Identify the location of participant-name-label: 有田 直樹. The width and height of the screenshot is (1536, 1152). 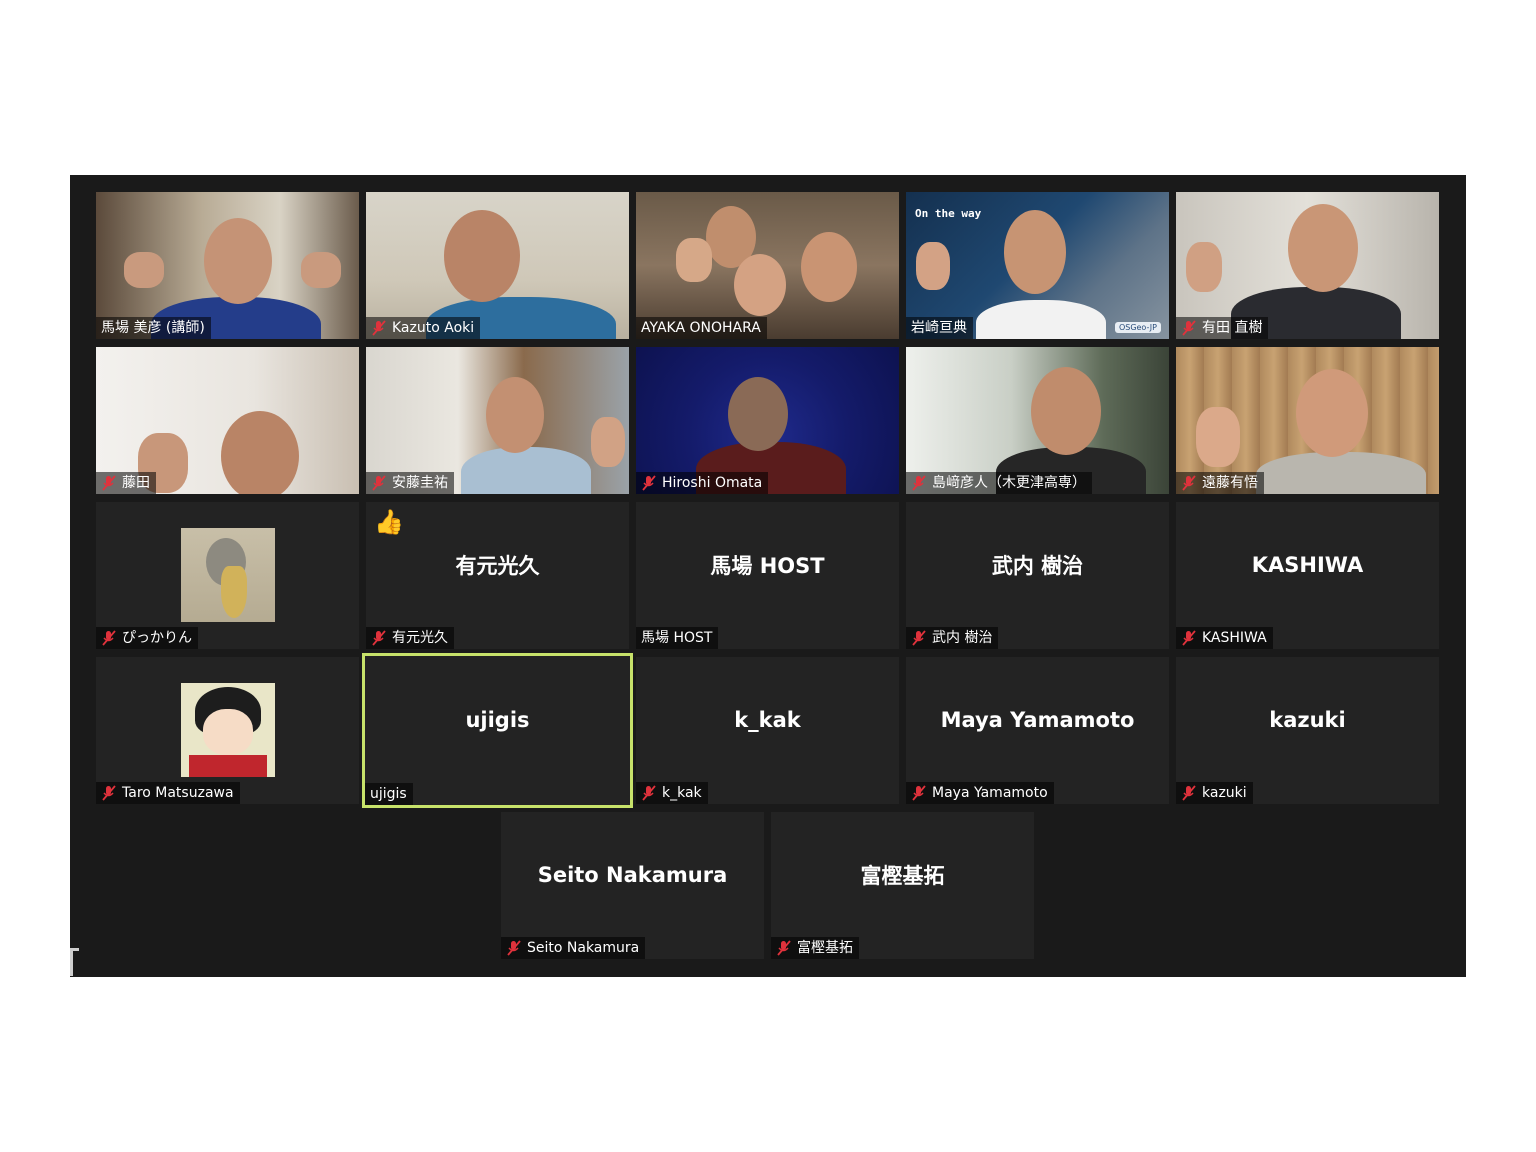
(1222, 328).